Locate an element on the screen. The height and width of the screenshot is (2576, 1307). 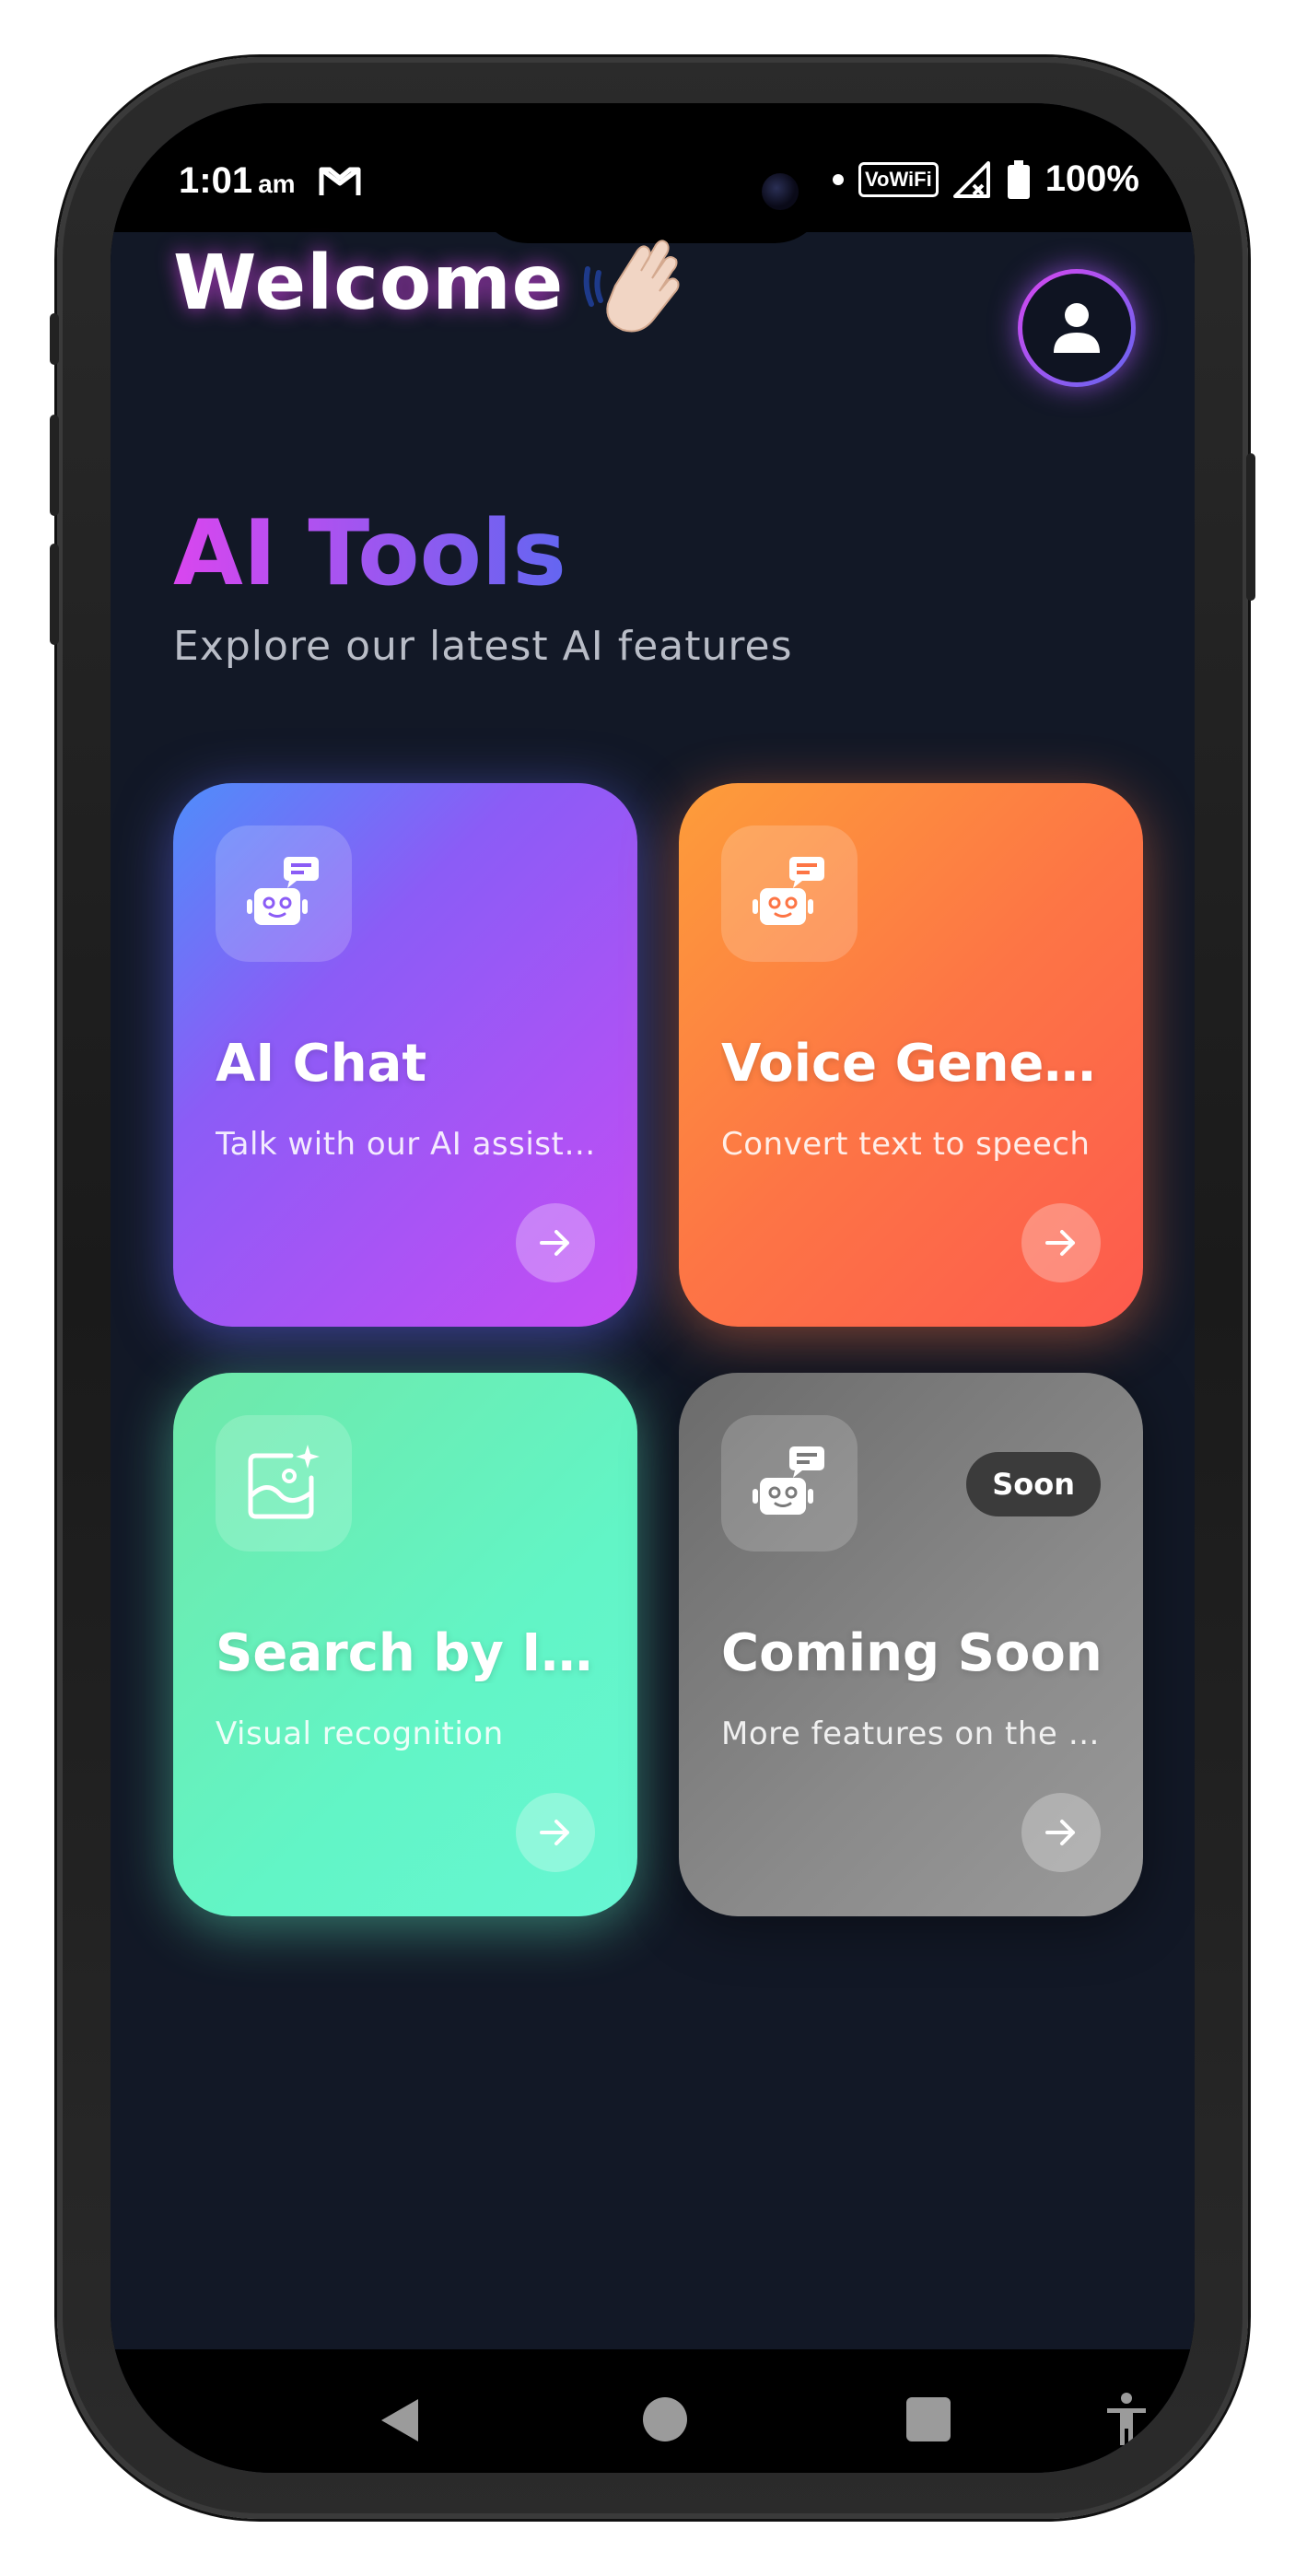
gmail-icon is located at coordinates (340, 181).